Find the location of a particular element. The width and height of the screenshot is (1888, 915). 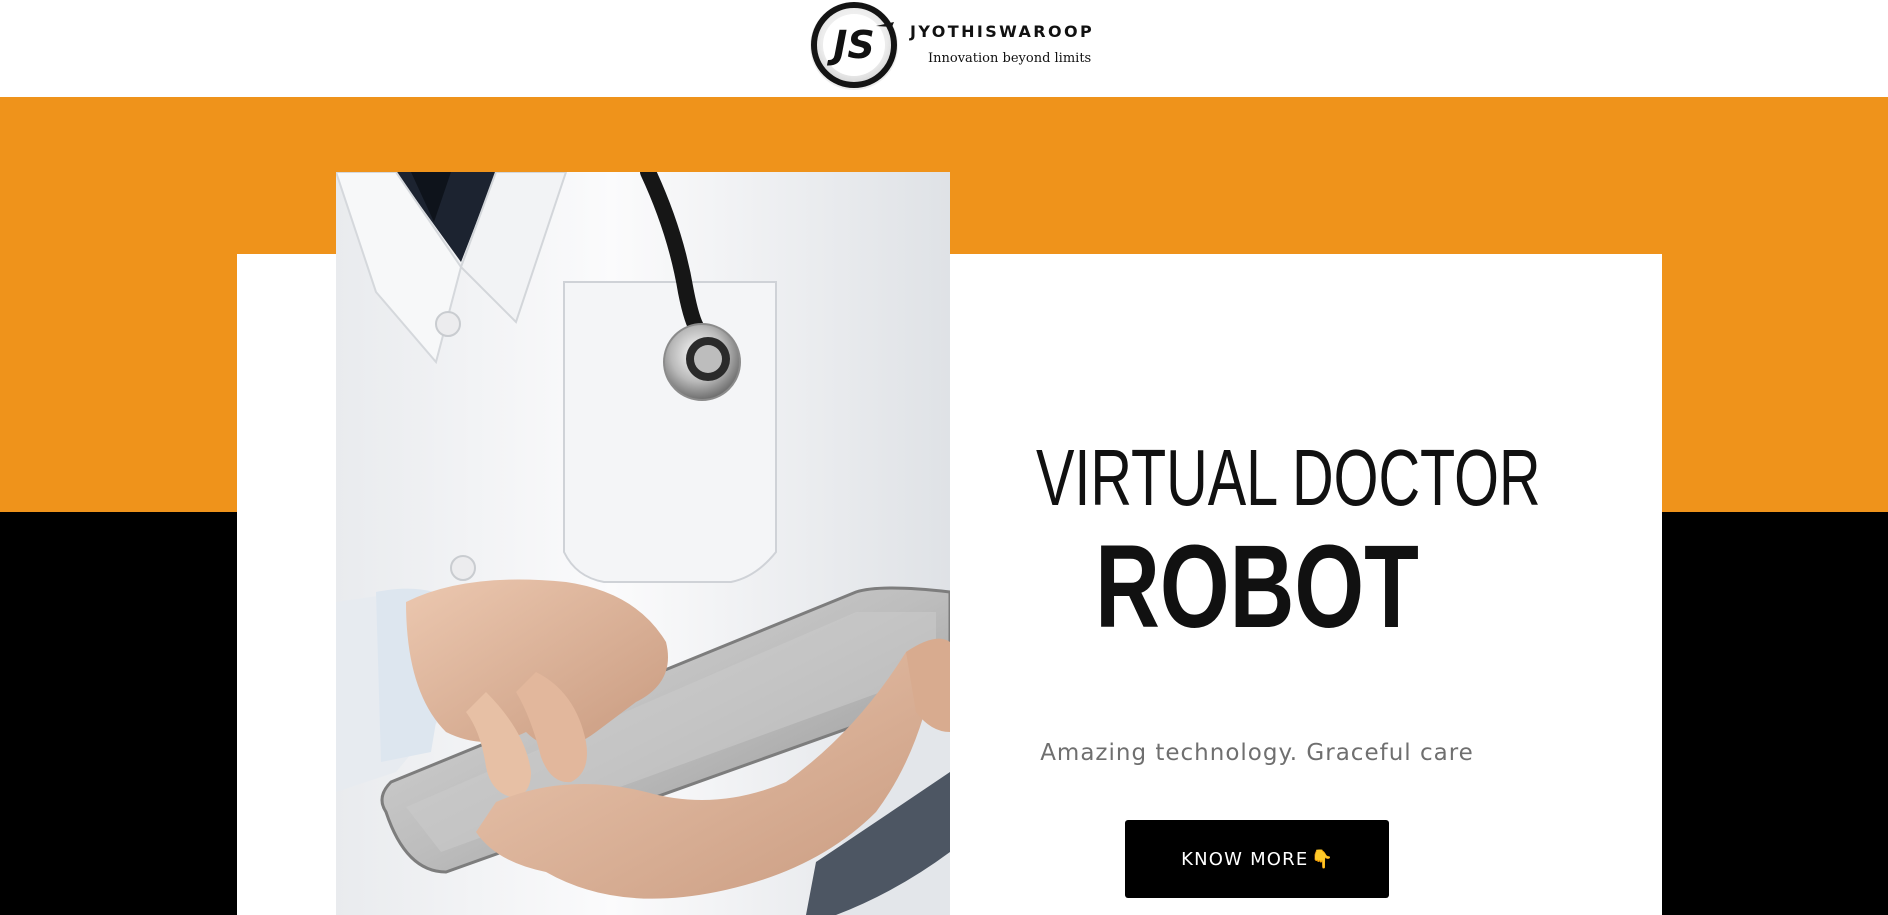

pointing-down-icon: 👇 is located at coordinates (1321, 858).